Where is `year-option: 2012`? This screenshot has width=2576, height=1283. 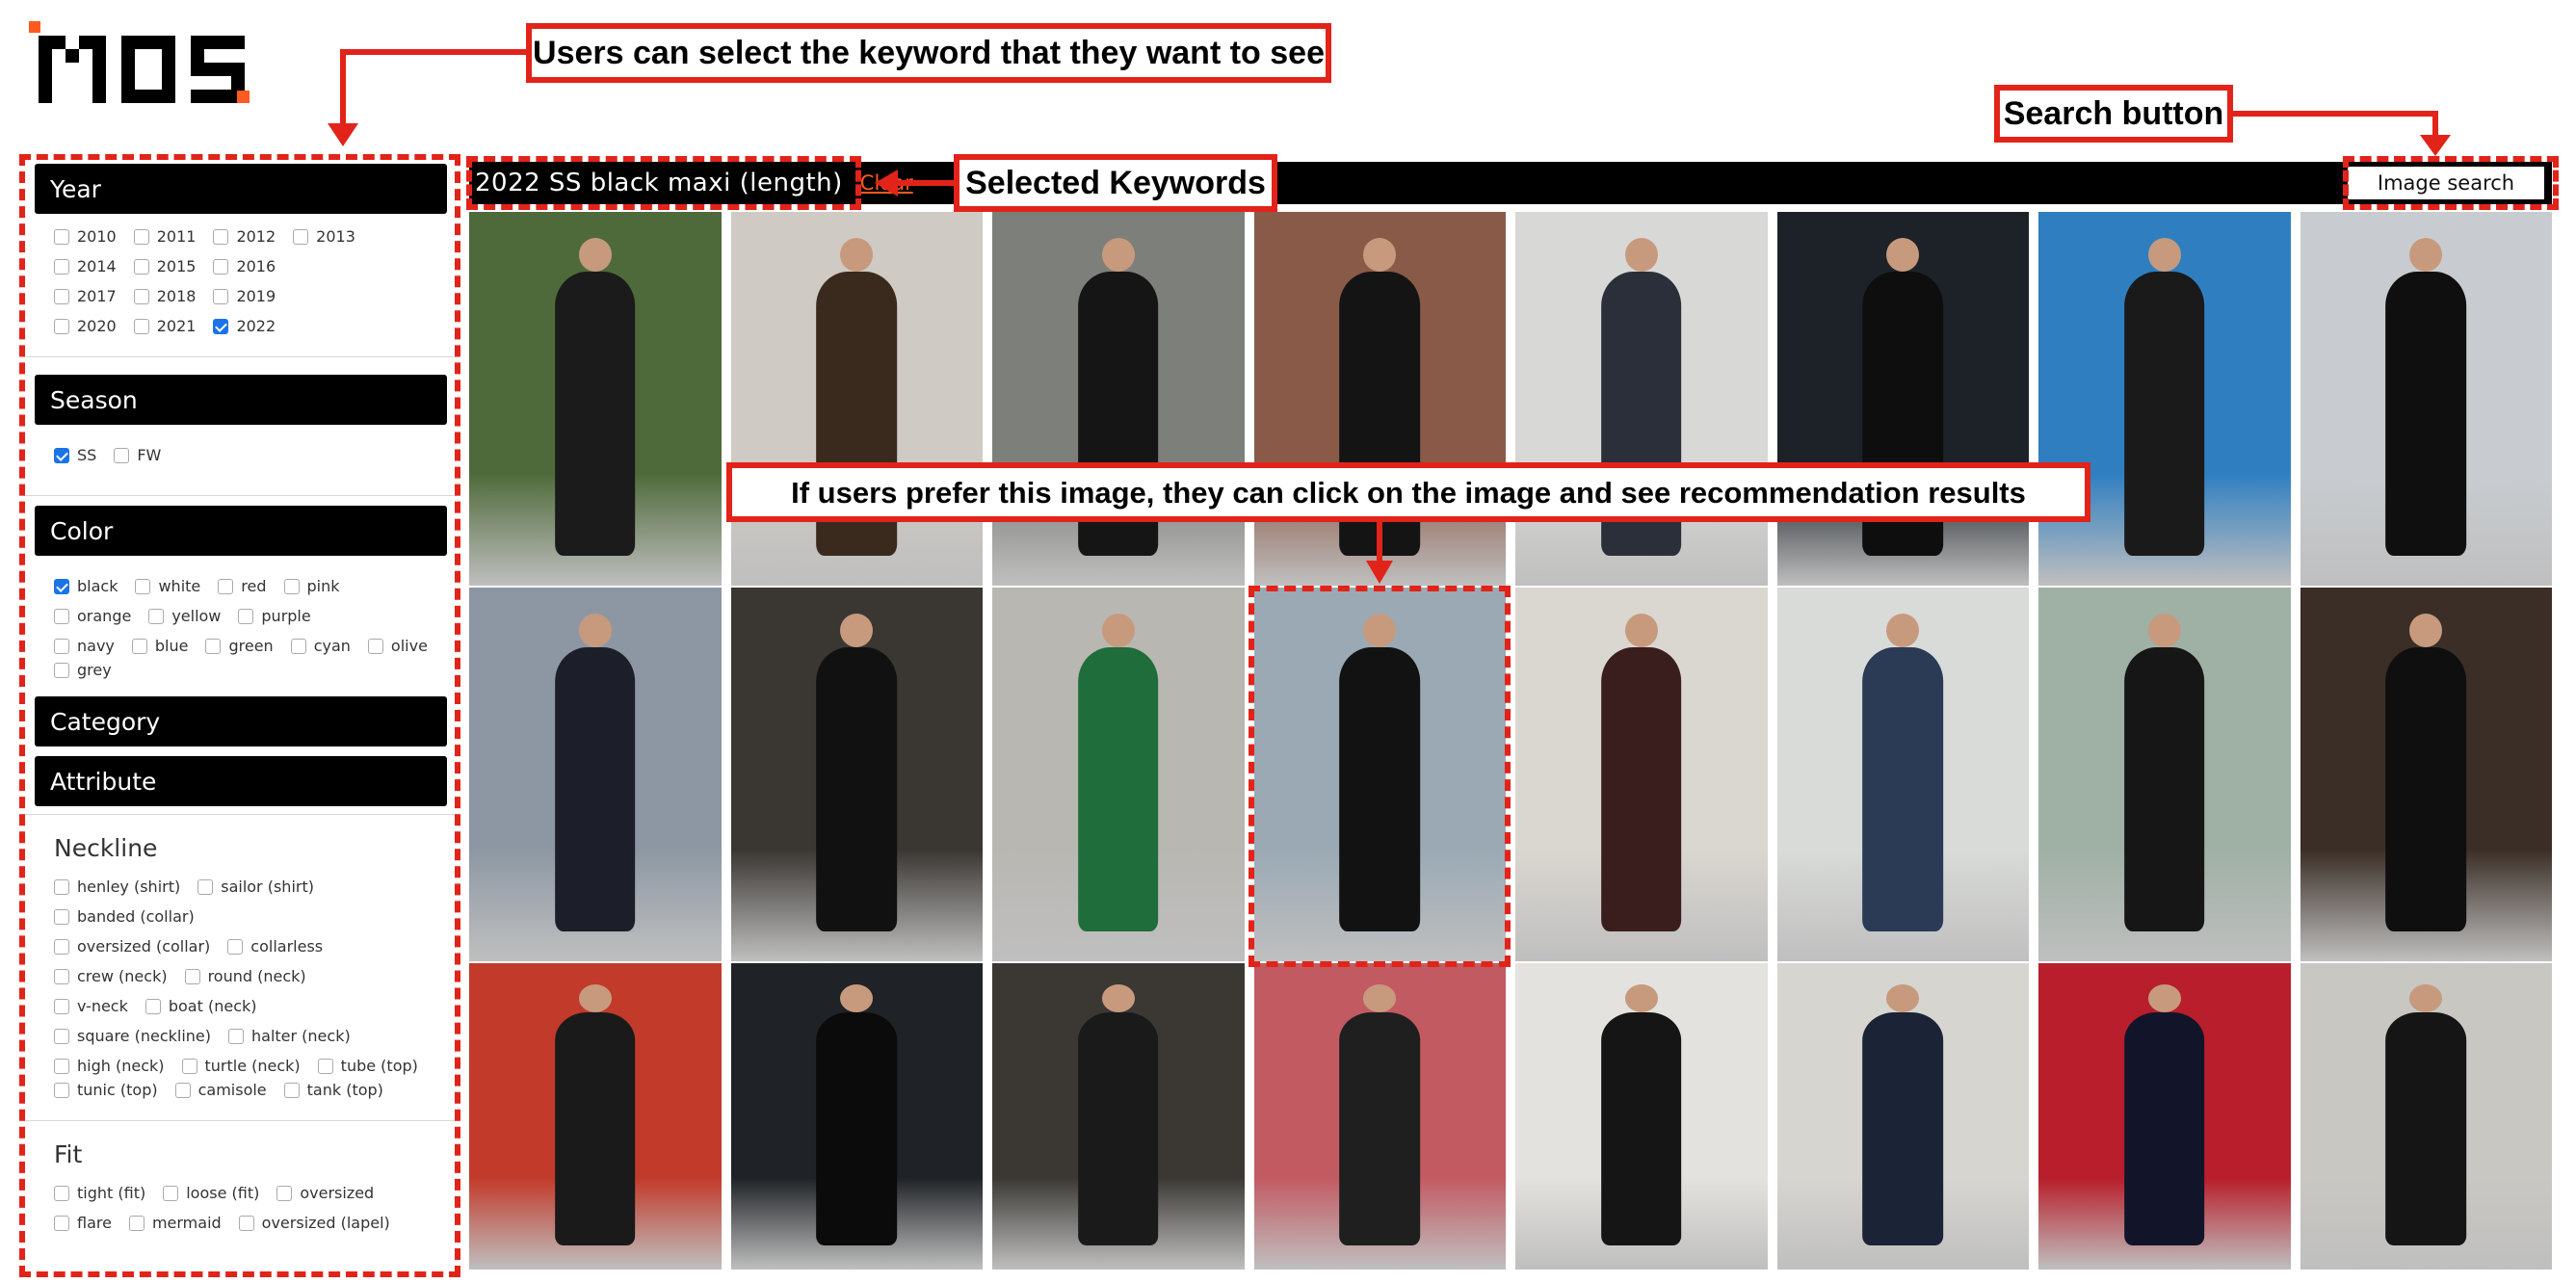
year-option: 2012 is located at coordinates (245, 236).